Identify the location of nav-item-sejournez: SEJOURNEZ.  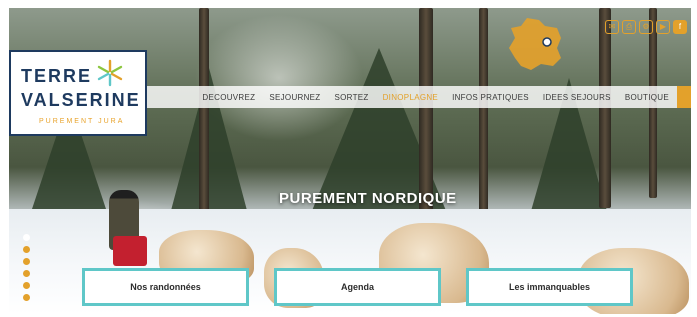
(294, 97).